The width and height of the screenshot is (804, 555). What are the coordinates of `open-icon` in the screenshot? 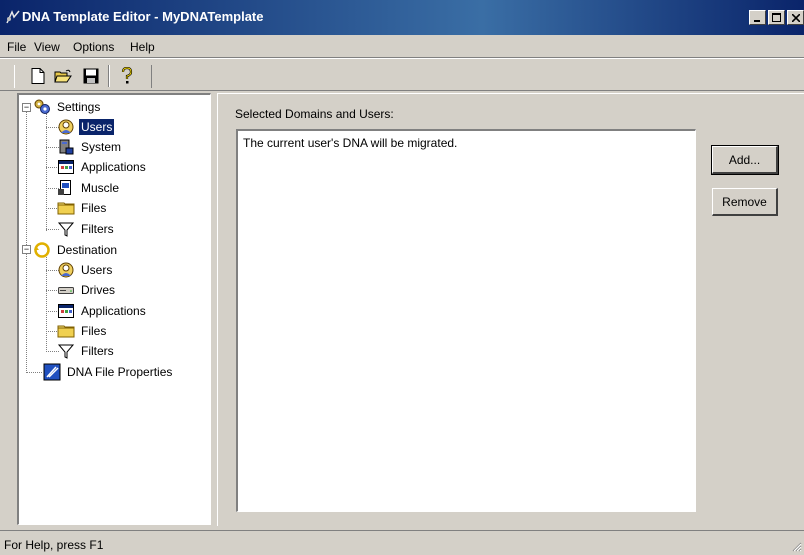 It's located at (63, 76).